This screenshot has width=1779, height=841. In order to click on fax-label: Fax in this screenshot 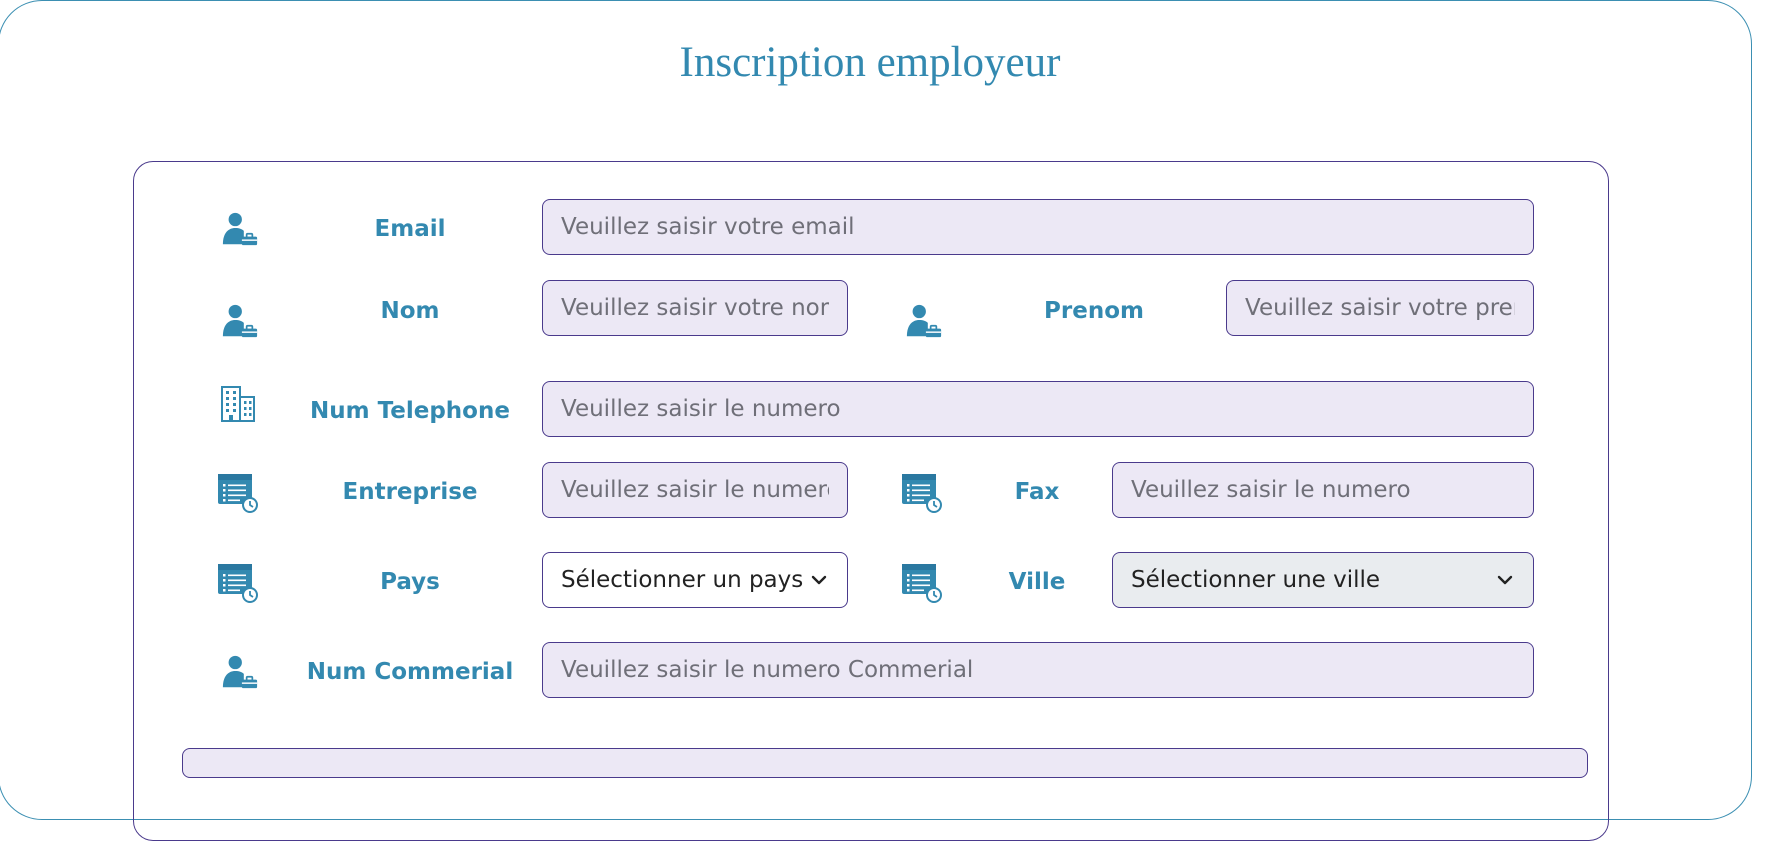, I will do `click(1037, 492)`.